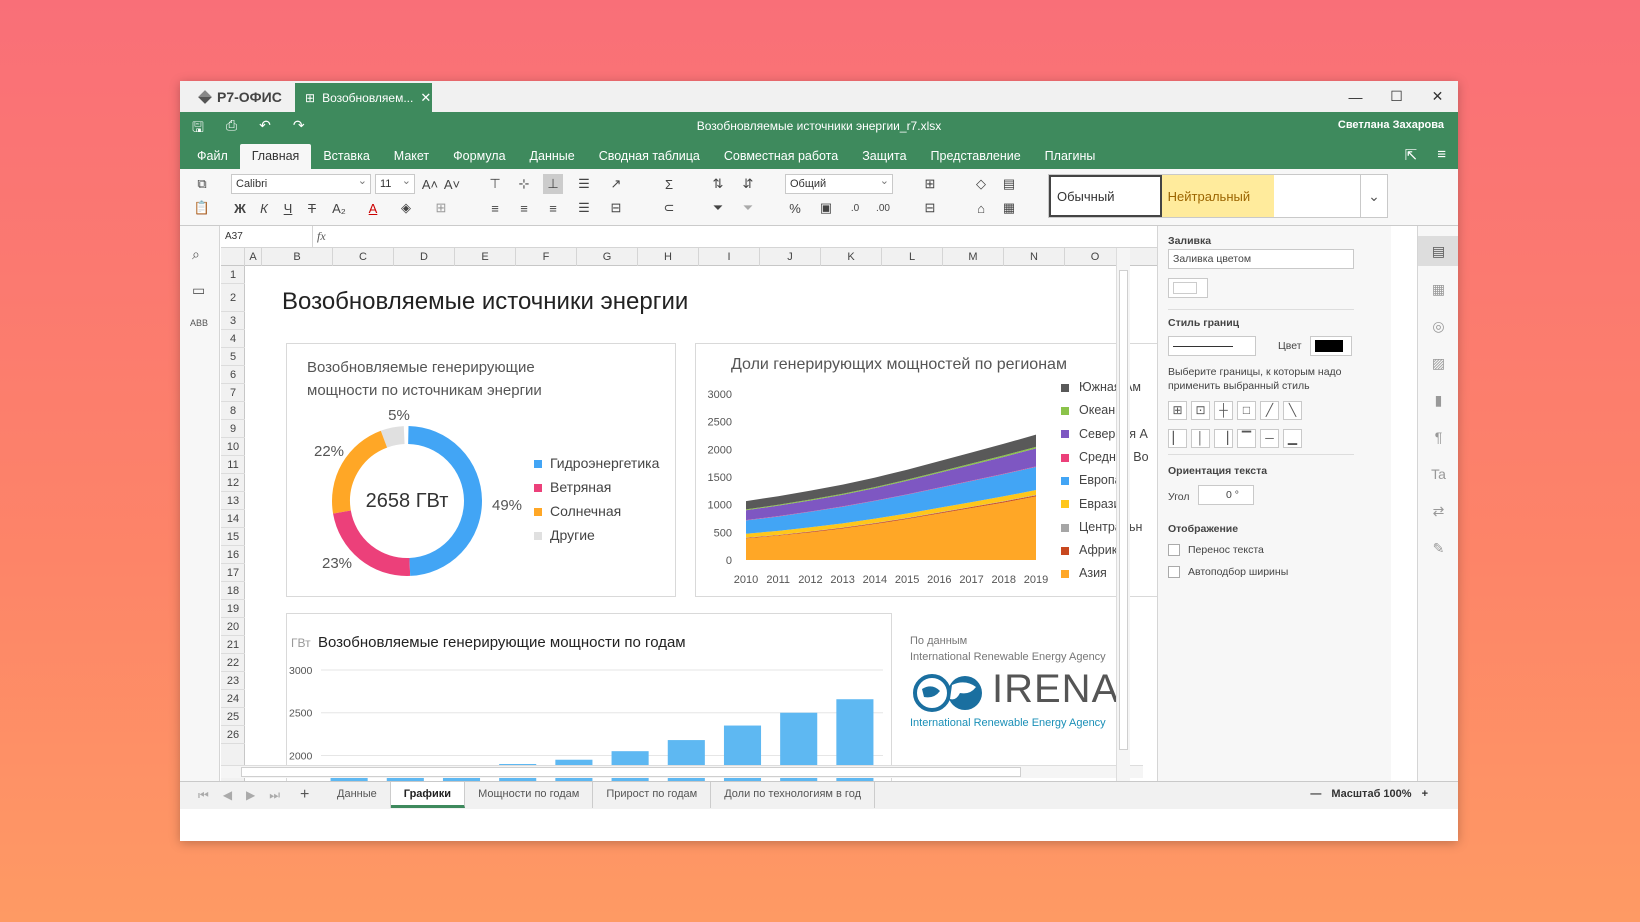  What do you see at coordinates (373, 208) in the screenshot?
I see `font-color-icon: A` at bounding box center [373, 208].